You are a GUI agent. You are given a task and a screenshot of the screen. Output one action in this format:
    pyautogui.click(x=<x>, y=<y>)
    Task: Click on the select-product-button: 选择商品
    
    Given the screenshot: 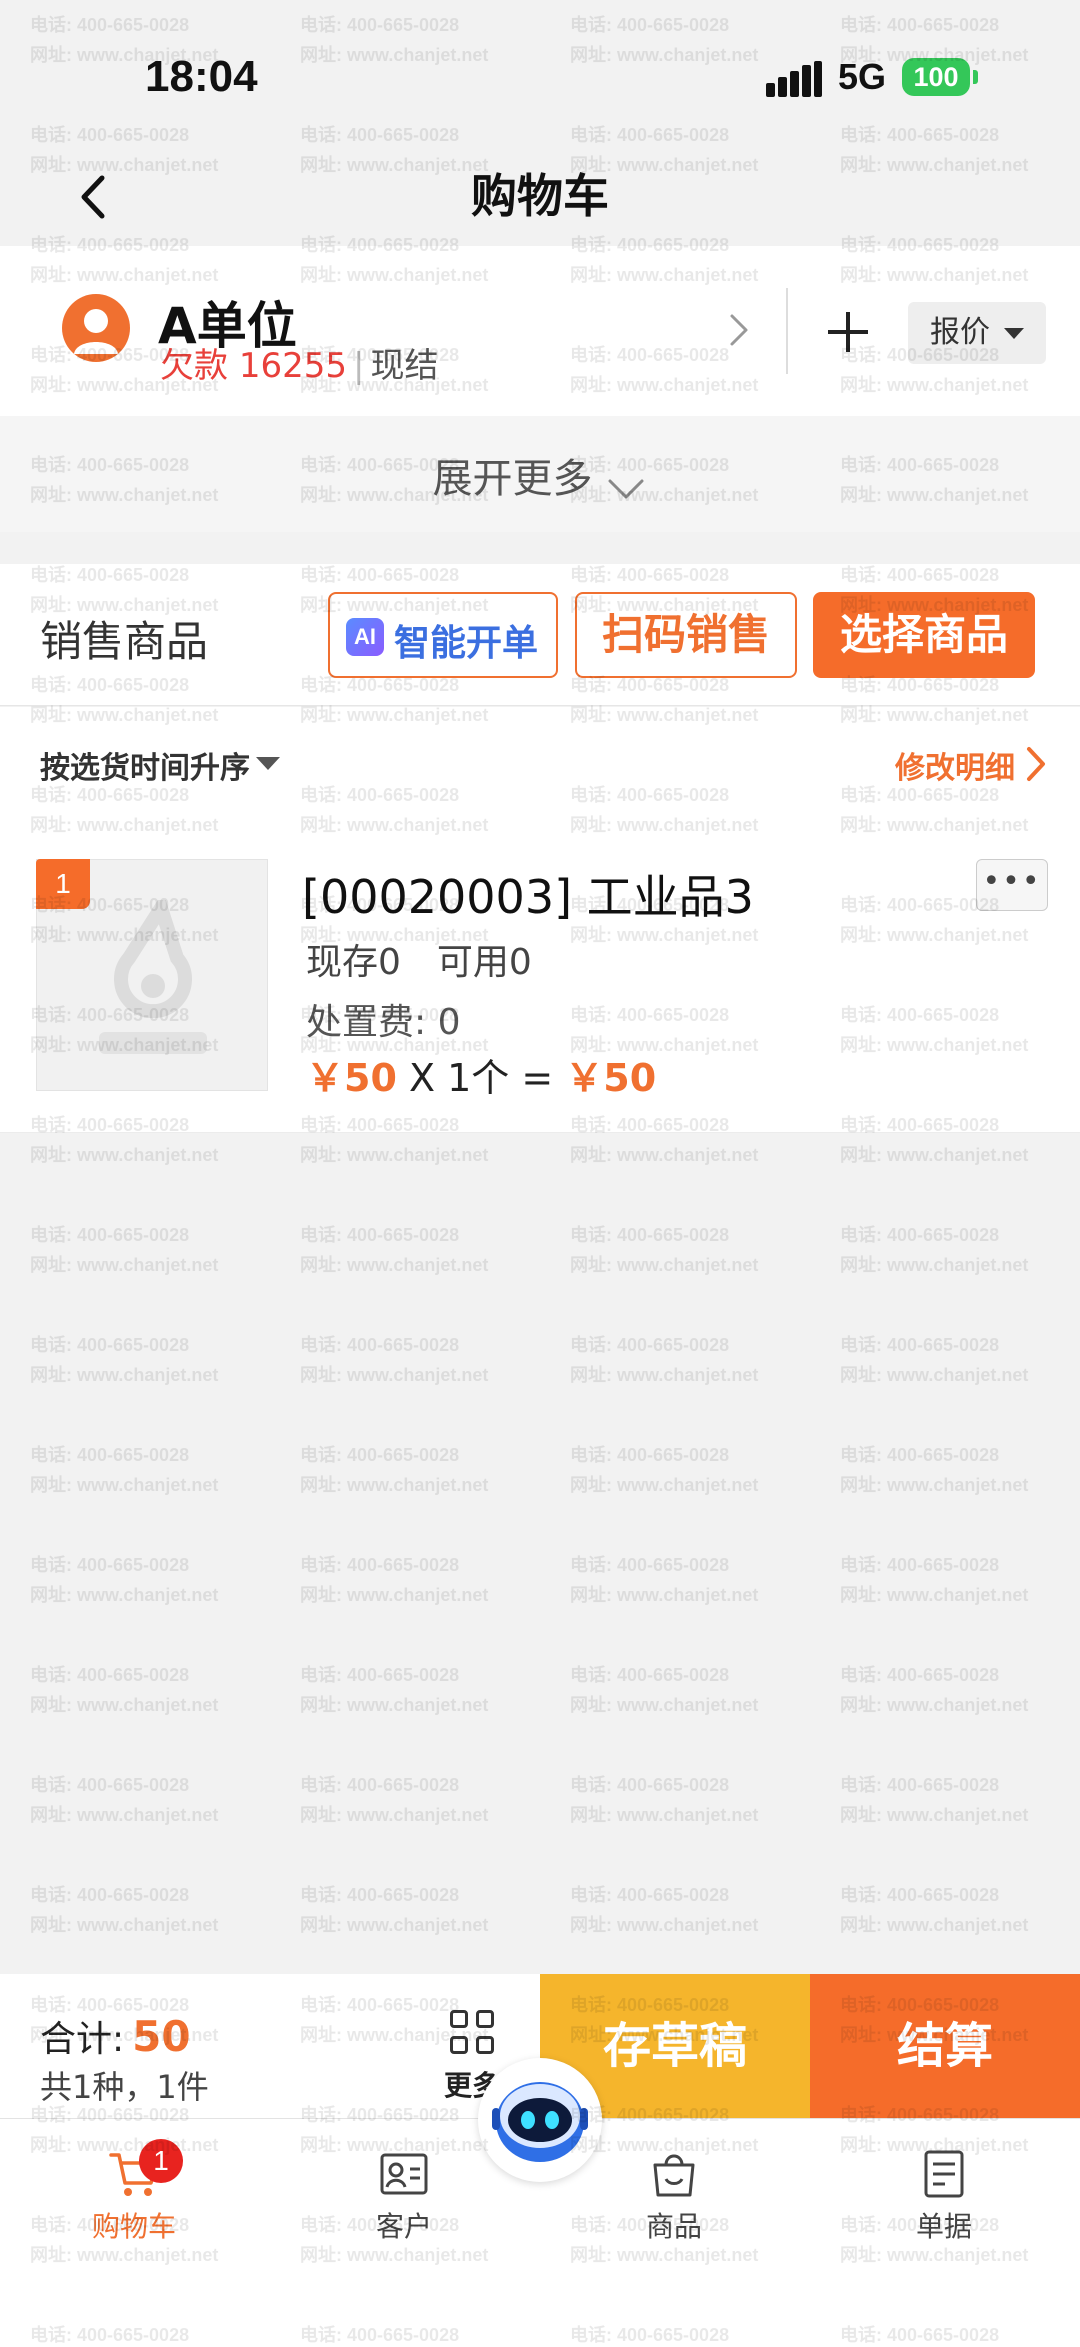 What is the action you would take?
    pyautogui.click(x=924, y=635)
    